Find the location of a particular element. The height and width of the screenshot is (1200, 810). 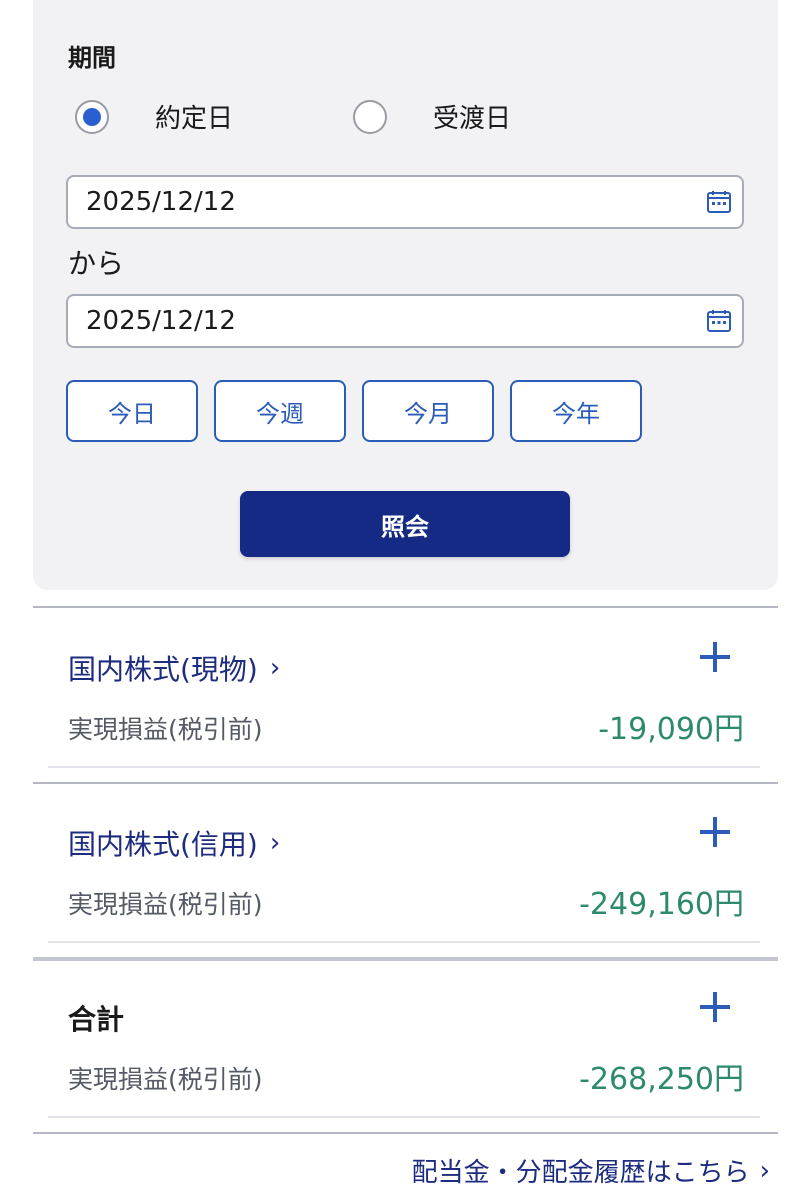

dividend-history-link-text: 配当金・分配金履歴はこちら is located at coordinates (580, 1173).